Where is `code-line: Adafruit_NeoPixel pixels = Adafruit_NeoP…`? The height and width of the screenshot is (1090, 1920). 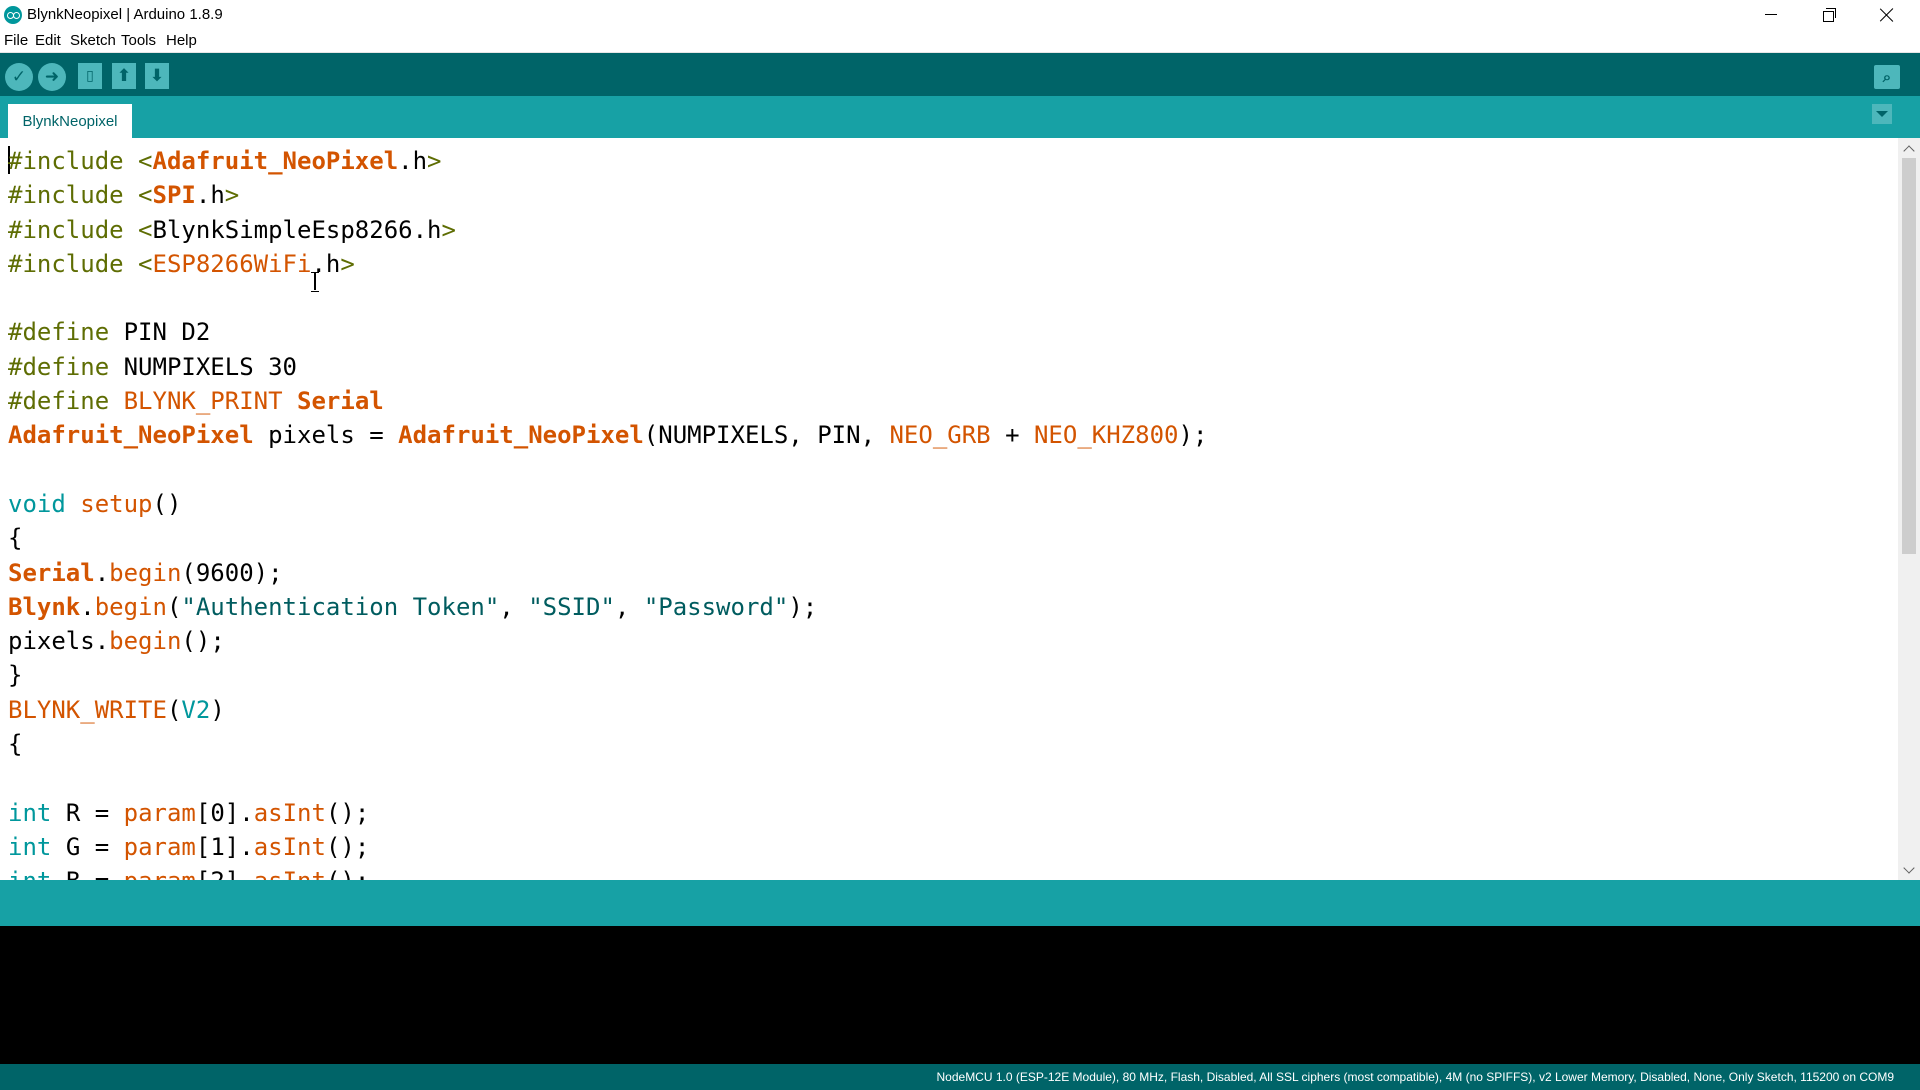 code-line: Adafruit_NeoPixel pixels = Adafruit_NeoP… is located at coordinates (608, 435).